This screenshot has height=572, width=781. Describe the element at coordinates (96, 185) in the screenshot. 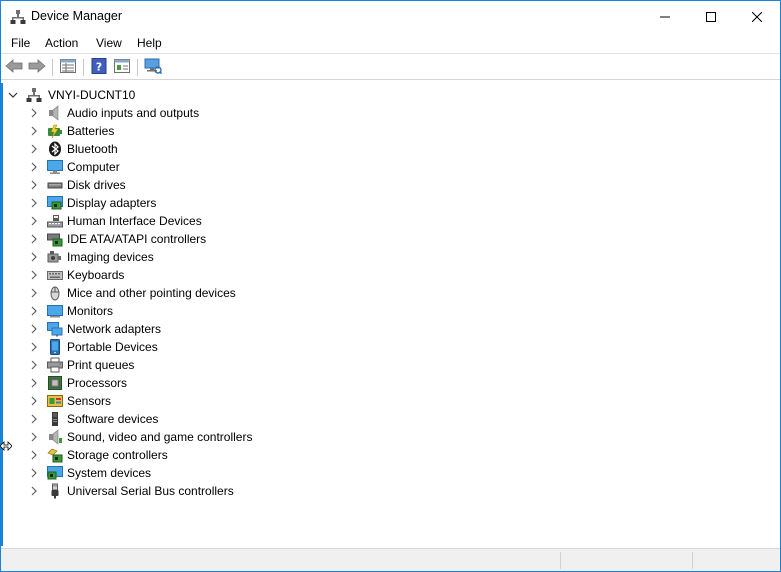

I see `tree-category-label: Disk drives` at that location.